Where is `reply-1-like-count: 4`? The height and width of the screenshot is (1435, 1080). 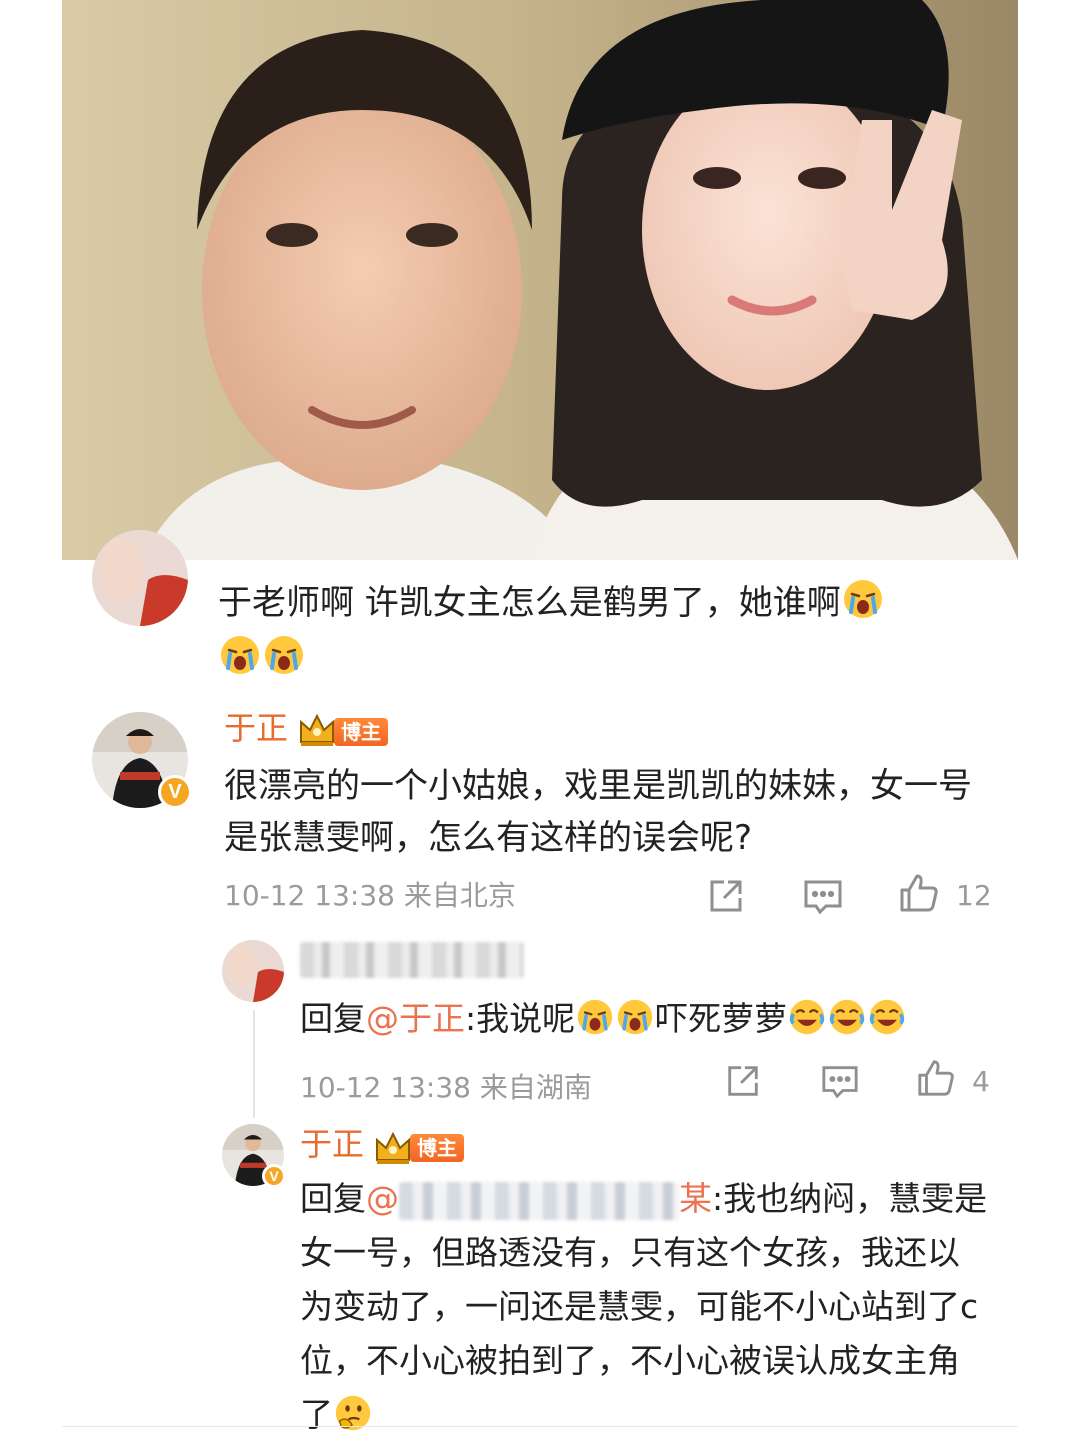
reply-1-like-count: 4 is located at coordinates (981, 1081).